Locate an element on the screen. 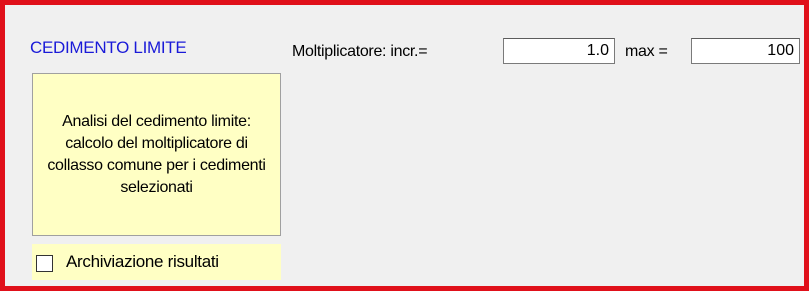 Image resolution: width=809 pixels, height=291 pixels. archive-checkbox-row: Archiviazione risultati is located at coordinates (156, 262).